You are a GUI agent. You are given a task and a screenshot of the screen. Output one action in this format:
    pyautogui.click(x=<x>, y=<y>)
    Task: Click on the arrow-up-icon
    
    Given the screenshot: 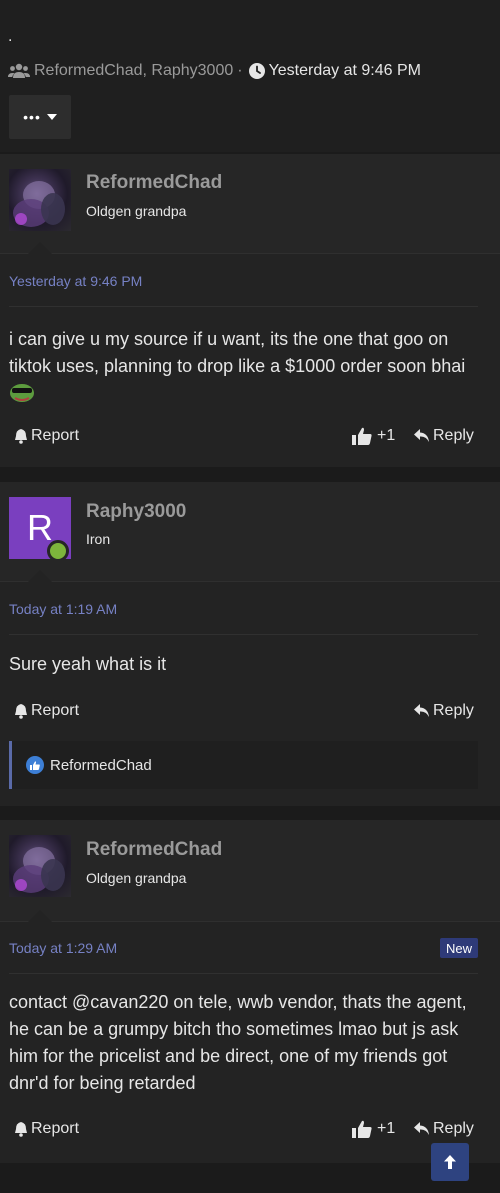 What is the action you would take?
    pyautogui.click(x=450, y=1162)
    